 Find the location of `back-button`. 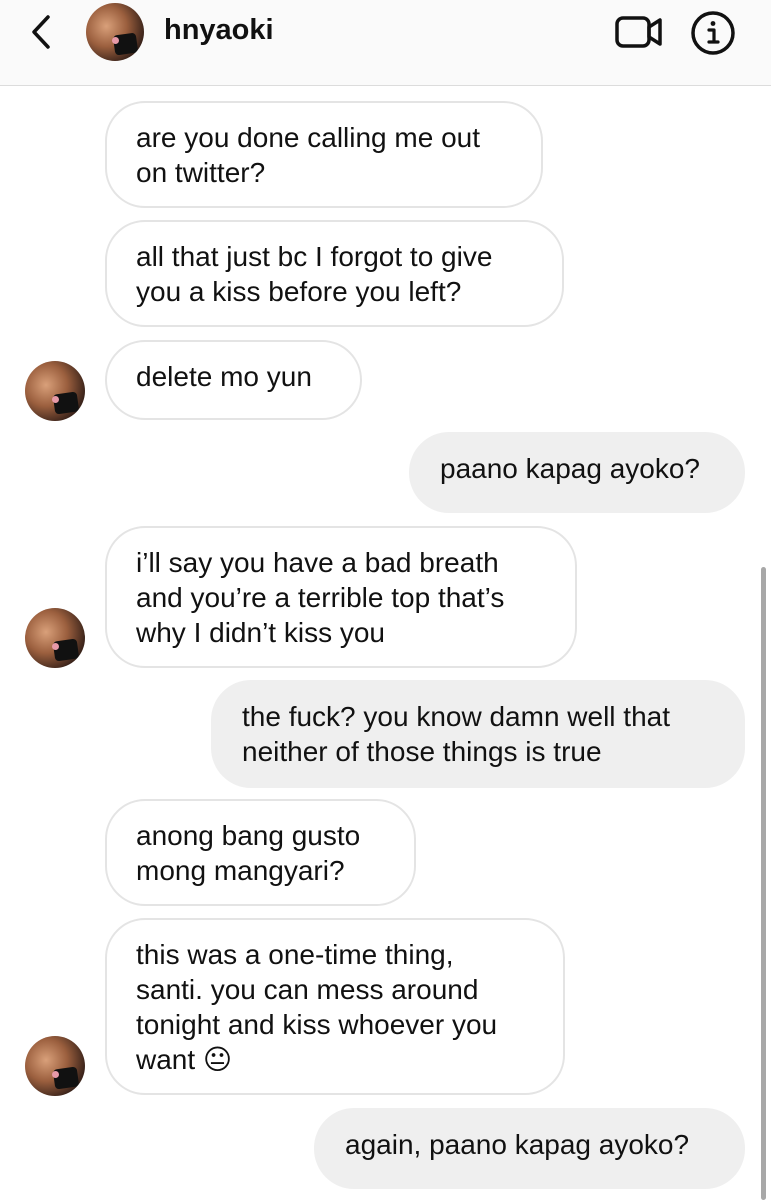

back-button is located at coordinates (42, 32).